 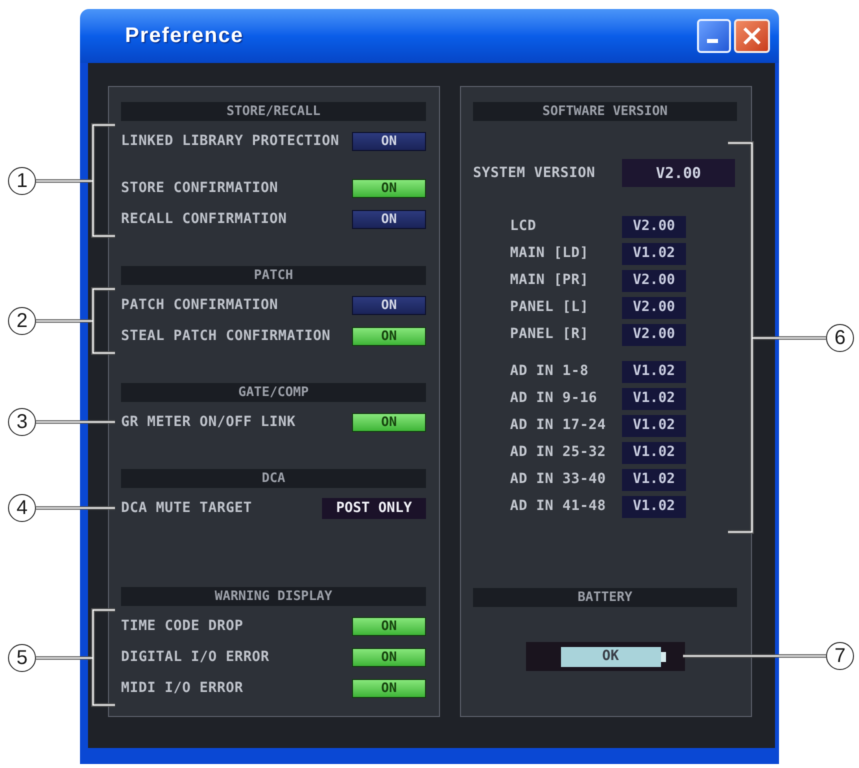 What do you see at coordinates (199, 188) in the screenshot?
I see `setting-label: STORE CONFIRMATION` at bounding box center [199, 188].